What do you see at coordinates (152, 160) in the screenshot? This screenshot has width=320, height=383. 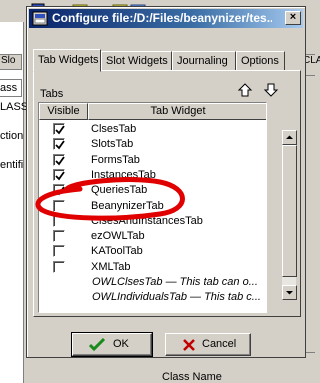 I see `table-row: FormsTab` at bounding box center [152, 160].